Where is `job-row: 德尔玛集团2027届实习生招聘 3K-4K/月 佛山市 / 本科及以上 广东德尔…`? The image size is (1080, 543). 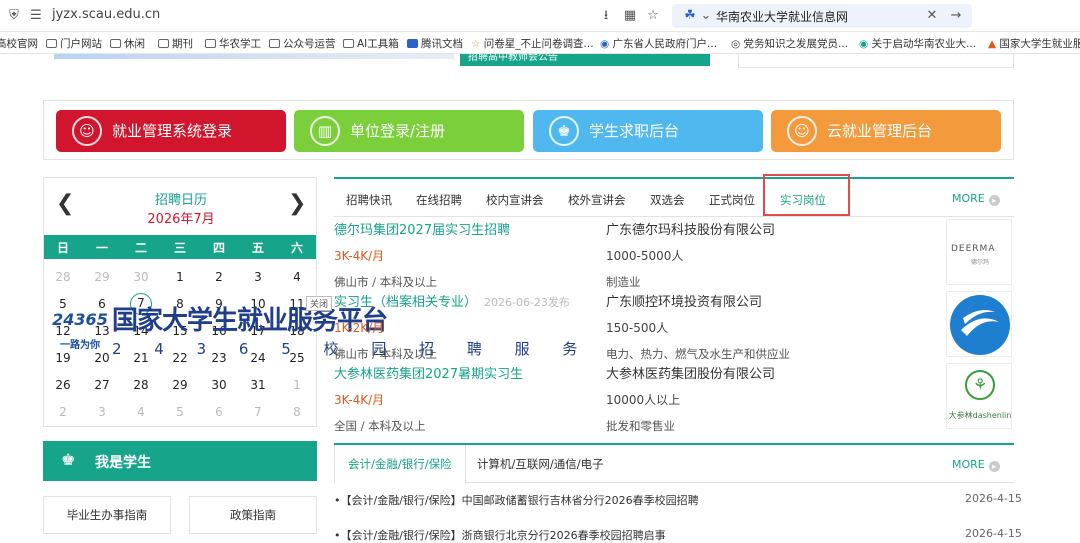
job-row: 德尔玛集团2027届实习生招聘 3K-4K/月 佛山市 / 本科及以上 广东德尔… is located at coordinates (674, 255).